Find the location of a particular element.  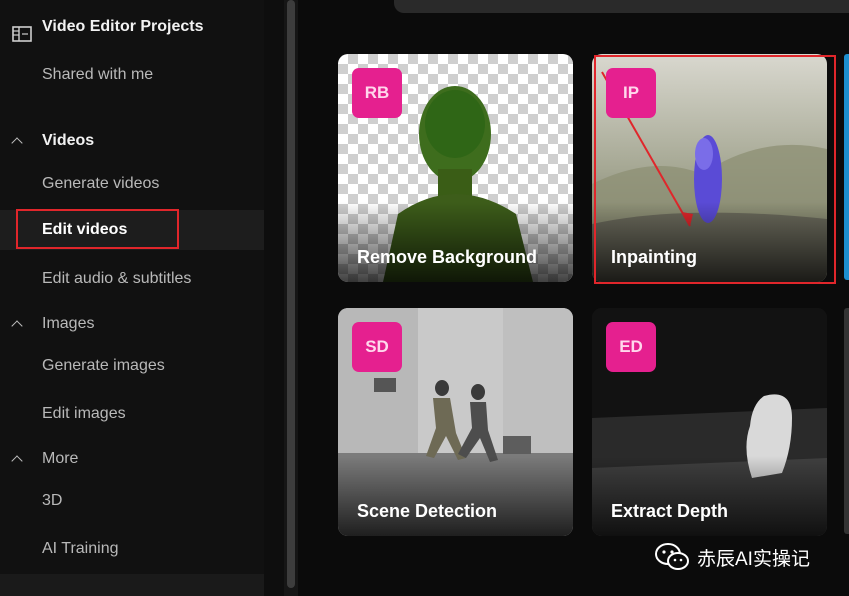

sidebar-item-video-editor-projects: Video Editor Projects is located at coordinates (132, 27).